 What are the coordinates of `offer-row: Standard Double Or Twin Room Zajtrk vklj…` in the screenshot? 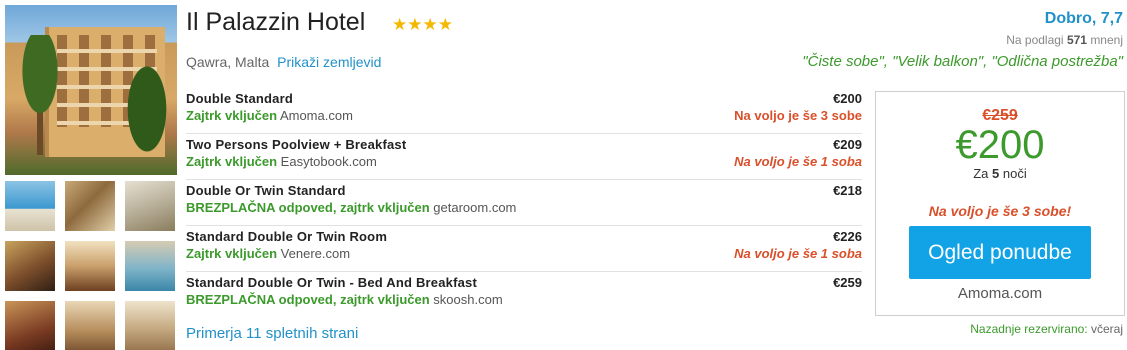 It's located at (524, 249).